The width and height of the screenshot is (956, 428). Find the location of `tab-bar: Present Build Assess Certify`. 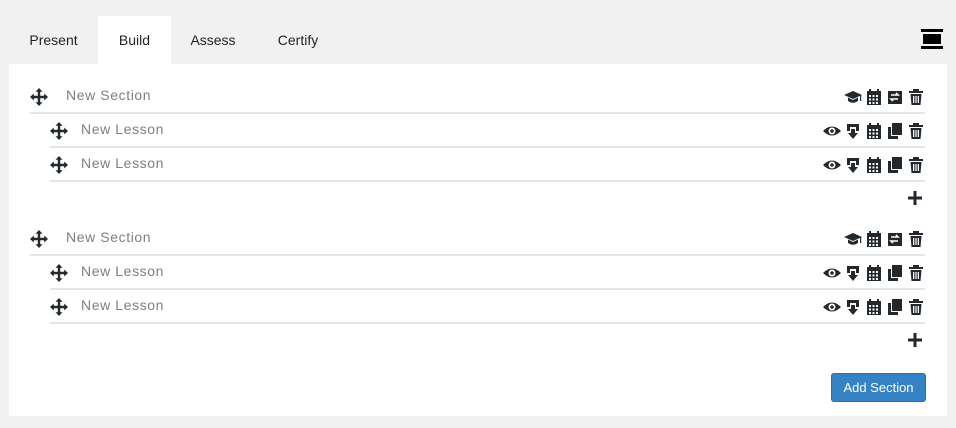

tab-bar: Present Build Assess Certify is located at coordinates (175, 40).